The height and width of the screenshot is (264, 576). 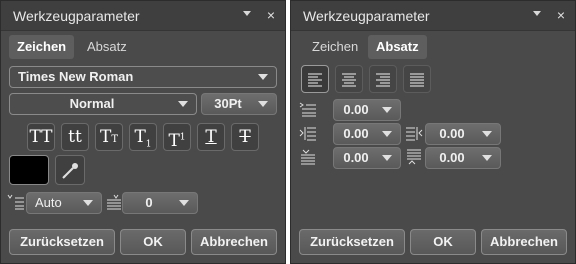 What do you see at coordinates (452, 157) in the screenshot?
I see `space-after-value: 0.00` at bounding box center [452, 157].